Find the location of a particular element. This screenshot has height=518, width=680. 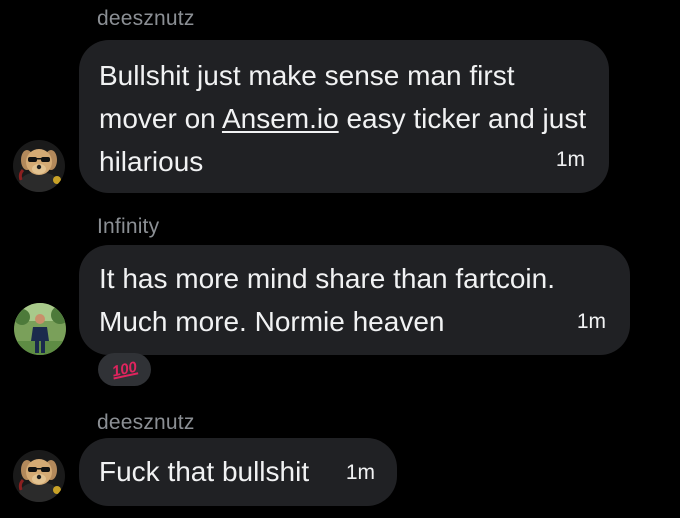

message-bubble: Fuck that bullshit 1m is located at coordinates (238, 472).